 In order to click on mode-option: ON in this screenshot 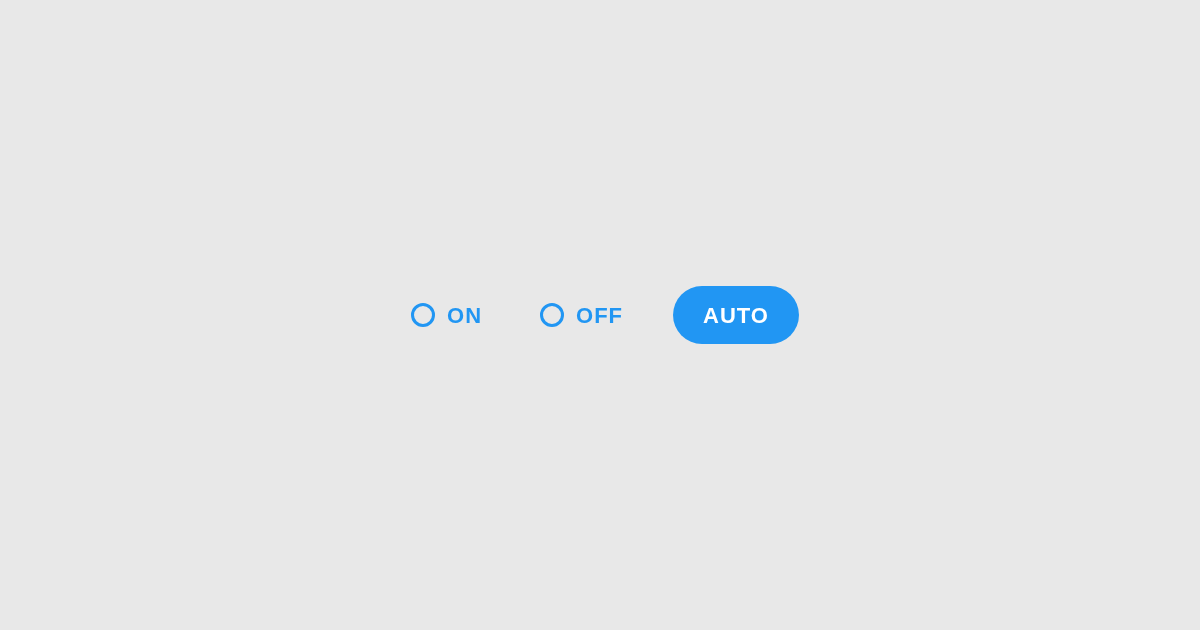, I will do `click(447, 315)`.